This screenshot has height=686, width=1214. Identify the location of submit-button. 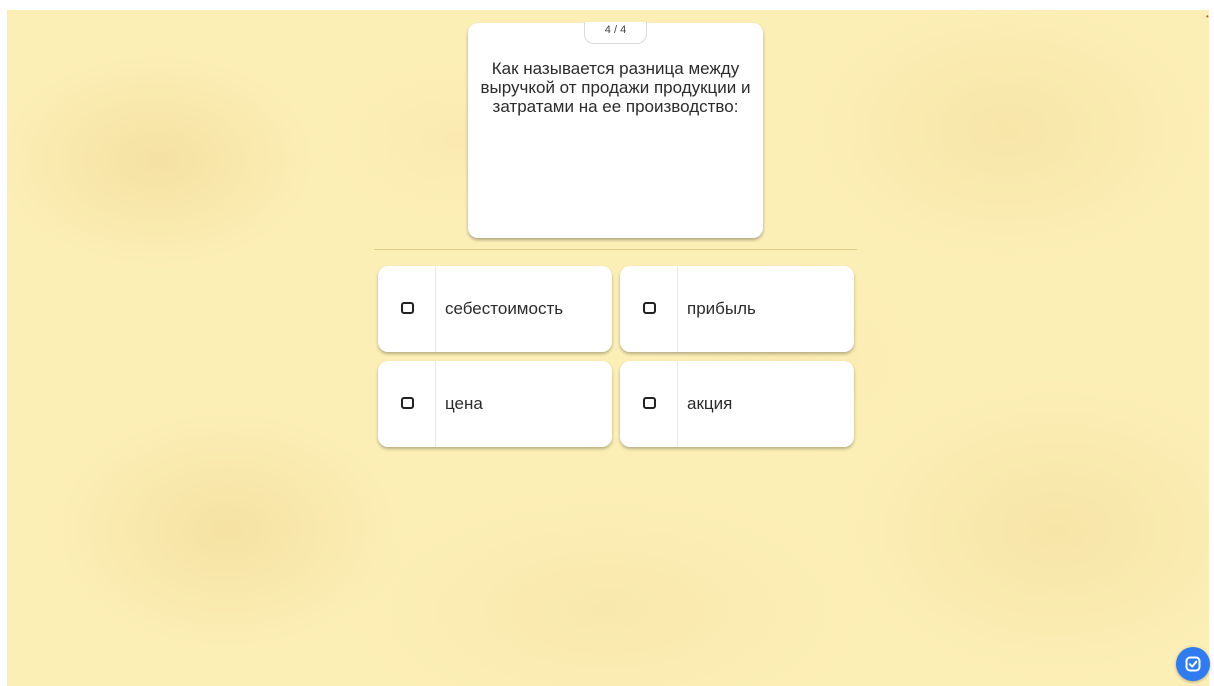
(1193, 664).